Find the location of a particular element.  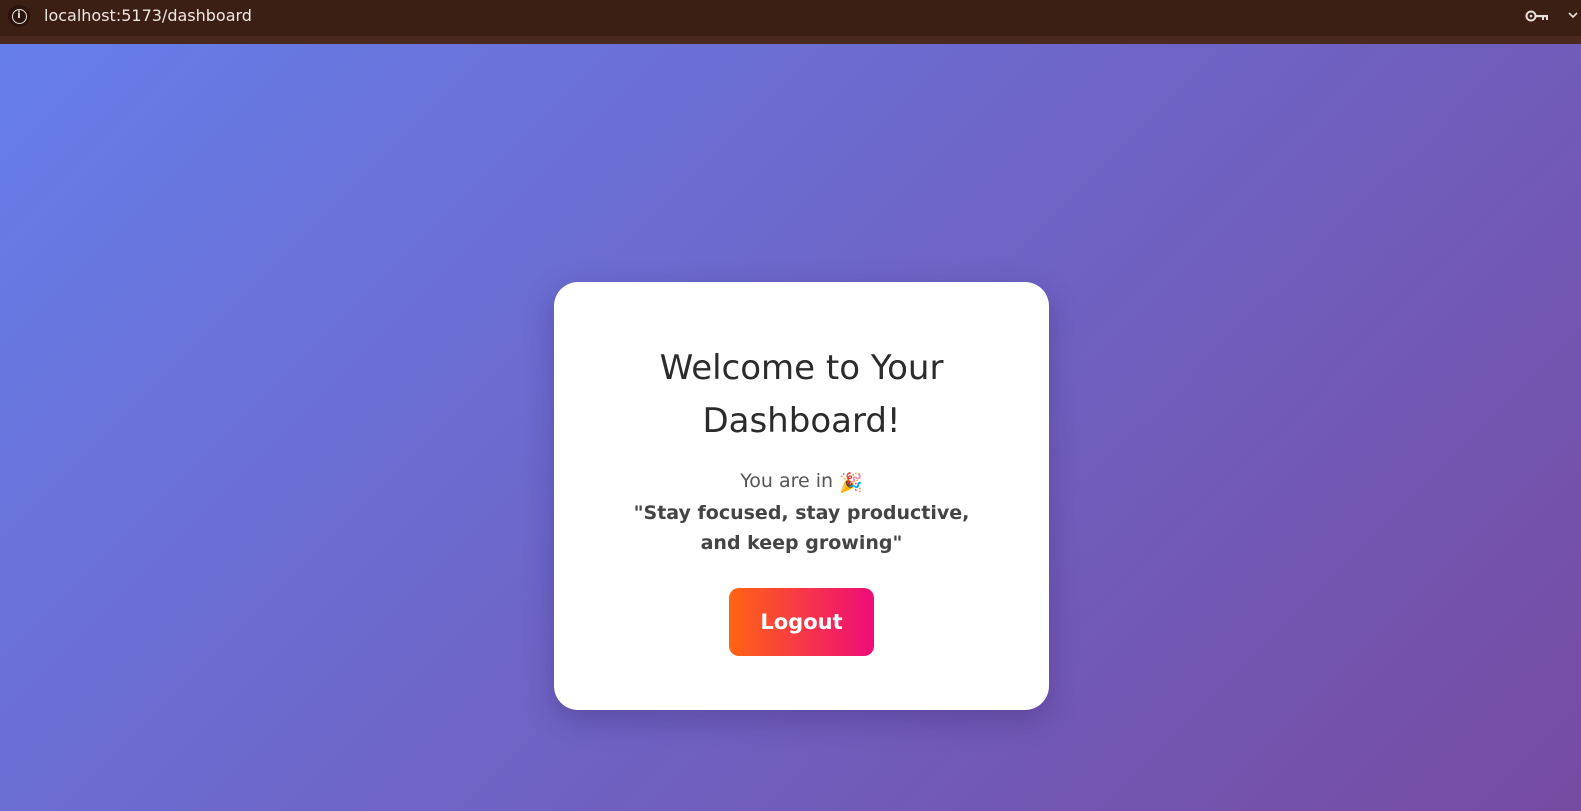

chevron-down-icon is located at coordinates (1573, 15).